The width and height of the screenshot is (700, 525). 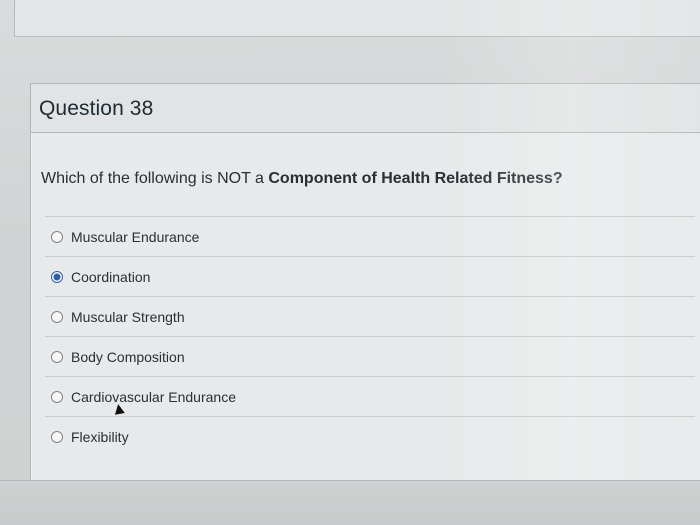 What do you see at coordinates (119, 409) in the screenshot?
I see `mouse-cursor-icon` at bounding box center [119, 409].